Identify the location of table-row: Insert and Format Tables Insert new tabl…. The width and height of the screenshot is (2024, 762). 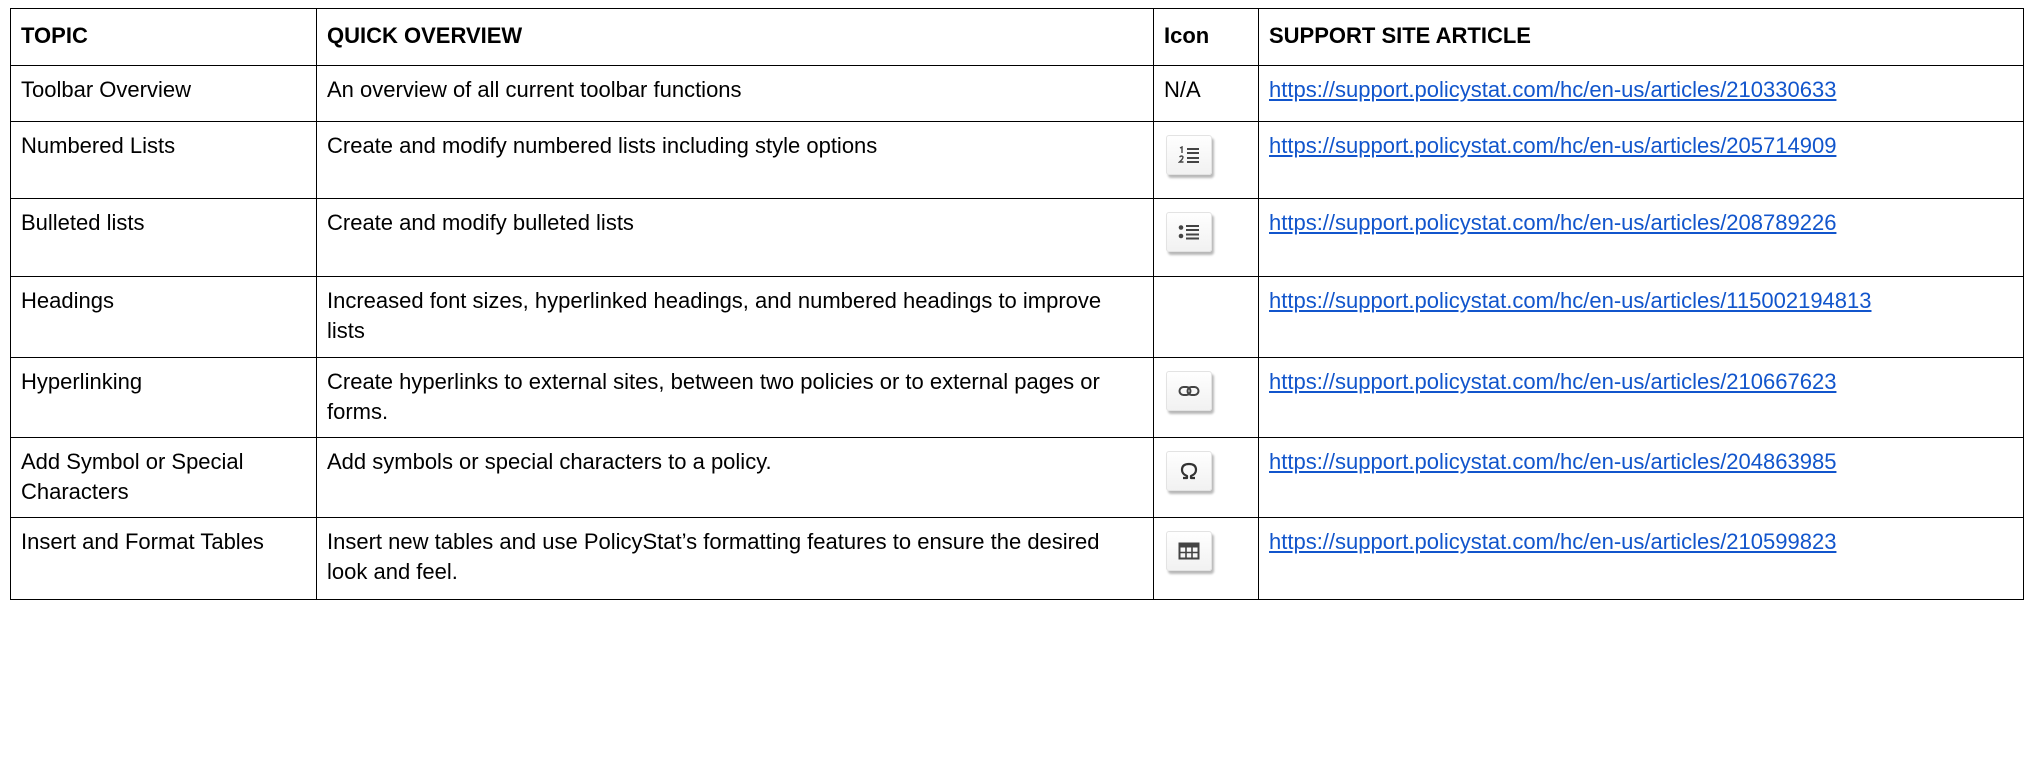
(1017, 558).